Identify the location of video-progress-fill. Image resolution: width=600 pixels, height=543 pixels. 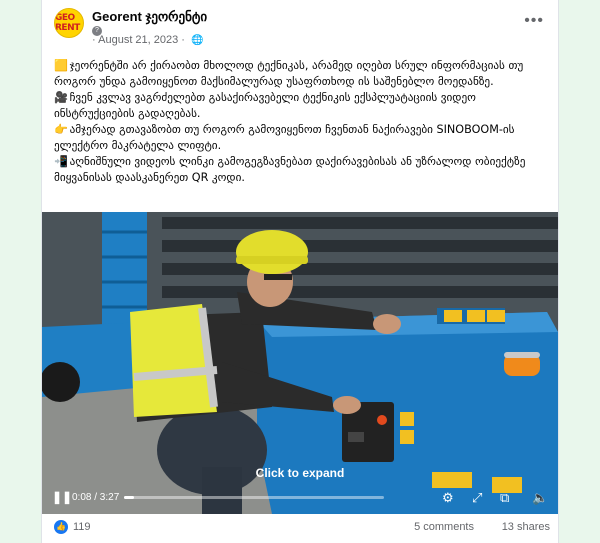
(129, 497).